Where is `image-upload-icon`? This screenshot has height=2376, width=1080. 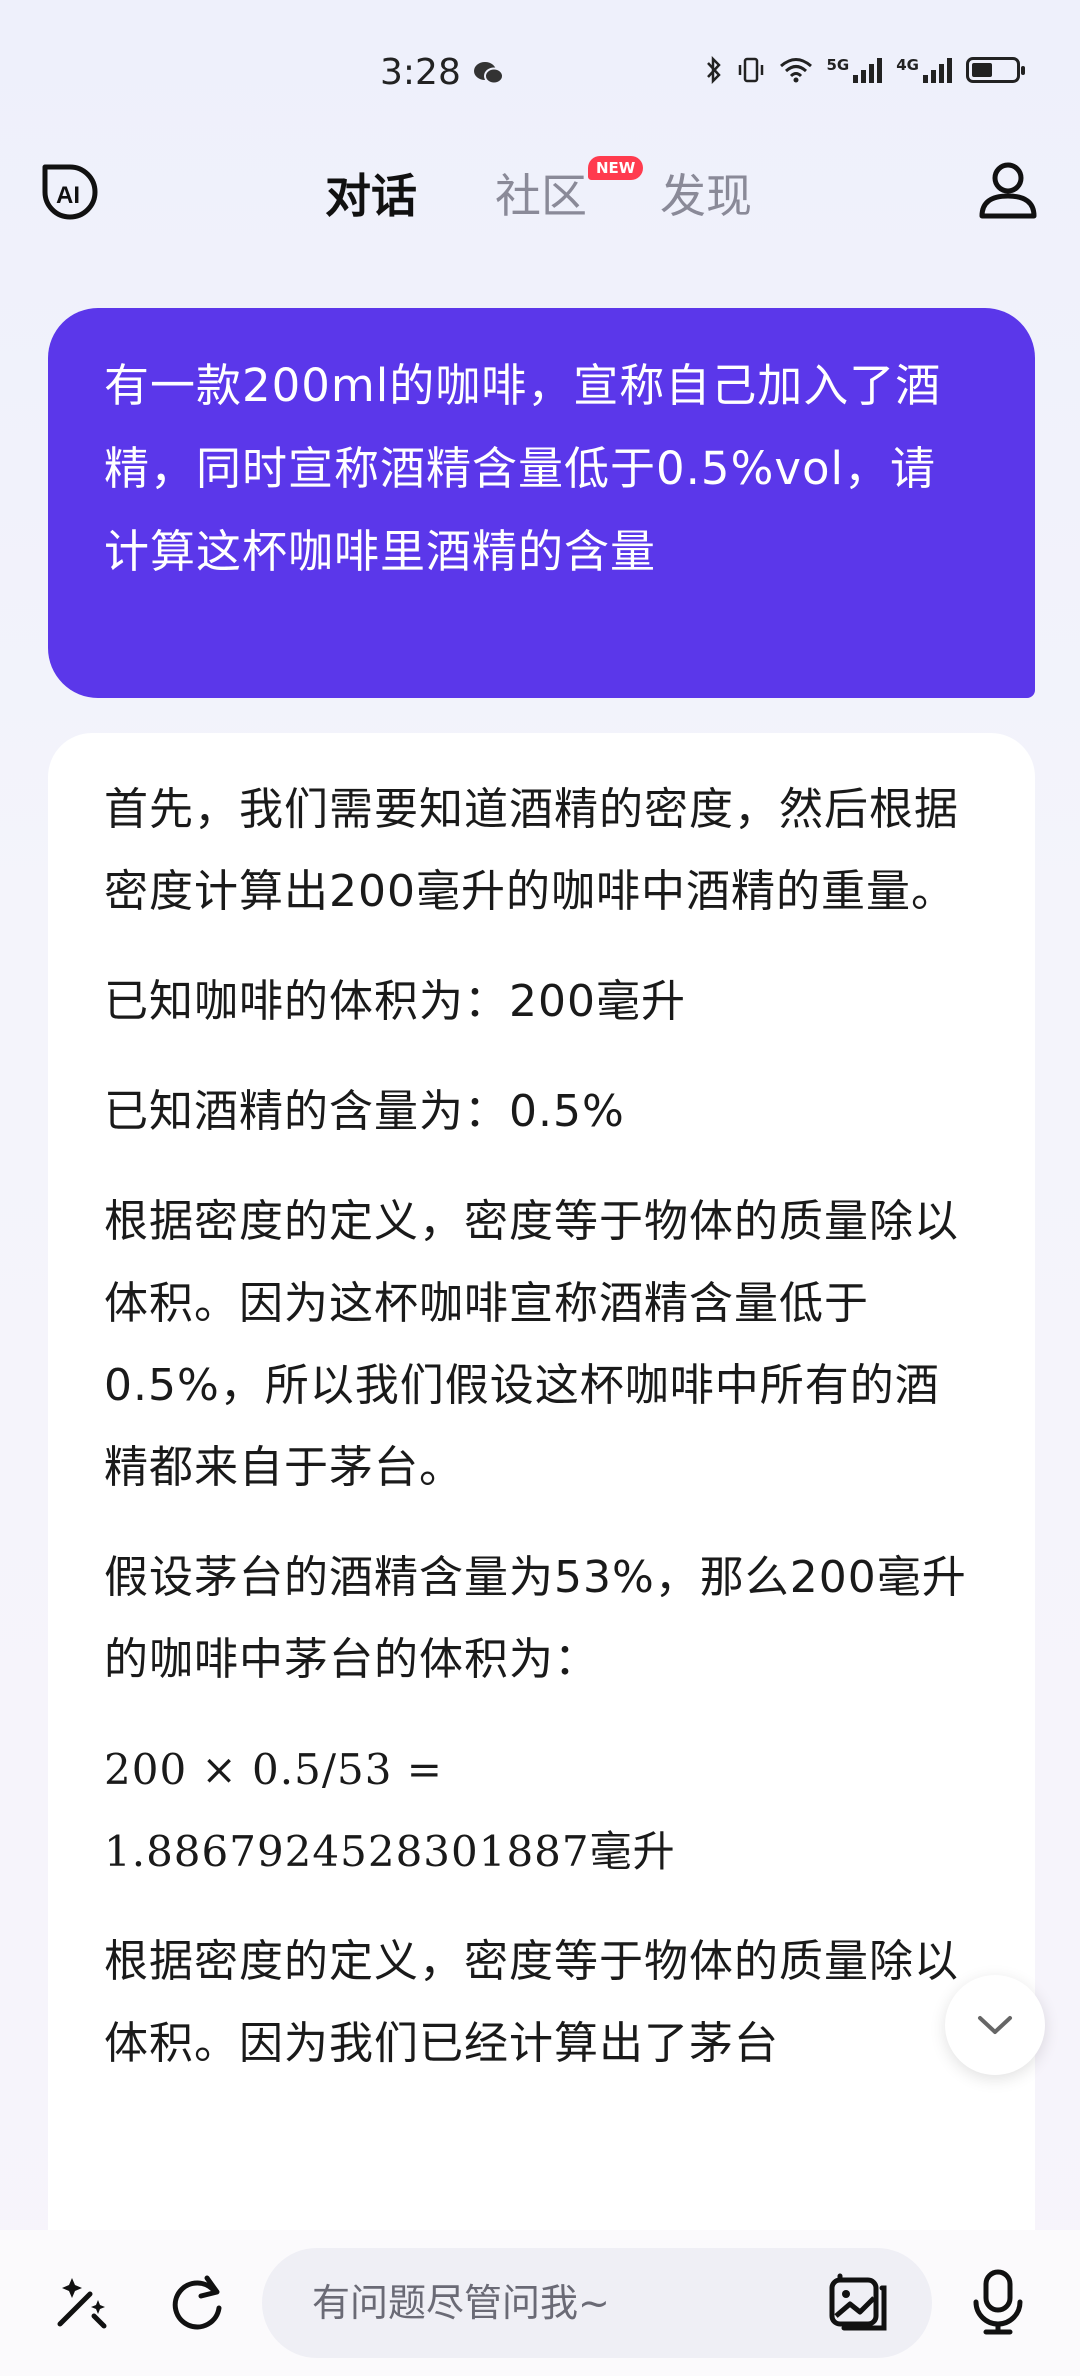
image-upload-icon is located at coordinates (858, 2302).